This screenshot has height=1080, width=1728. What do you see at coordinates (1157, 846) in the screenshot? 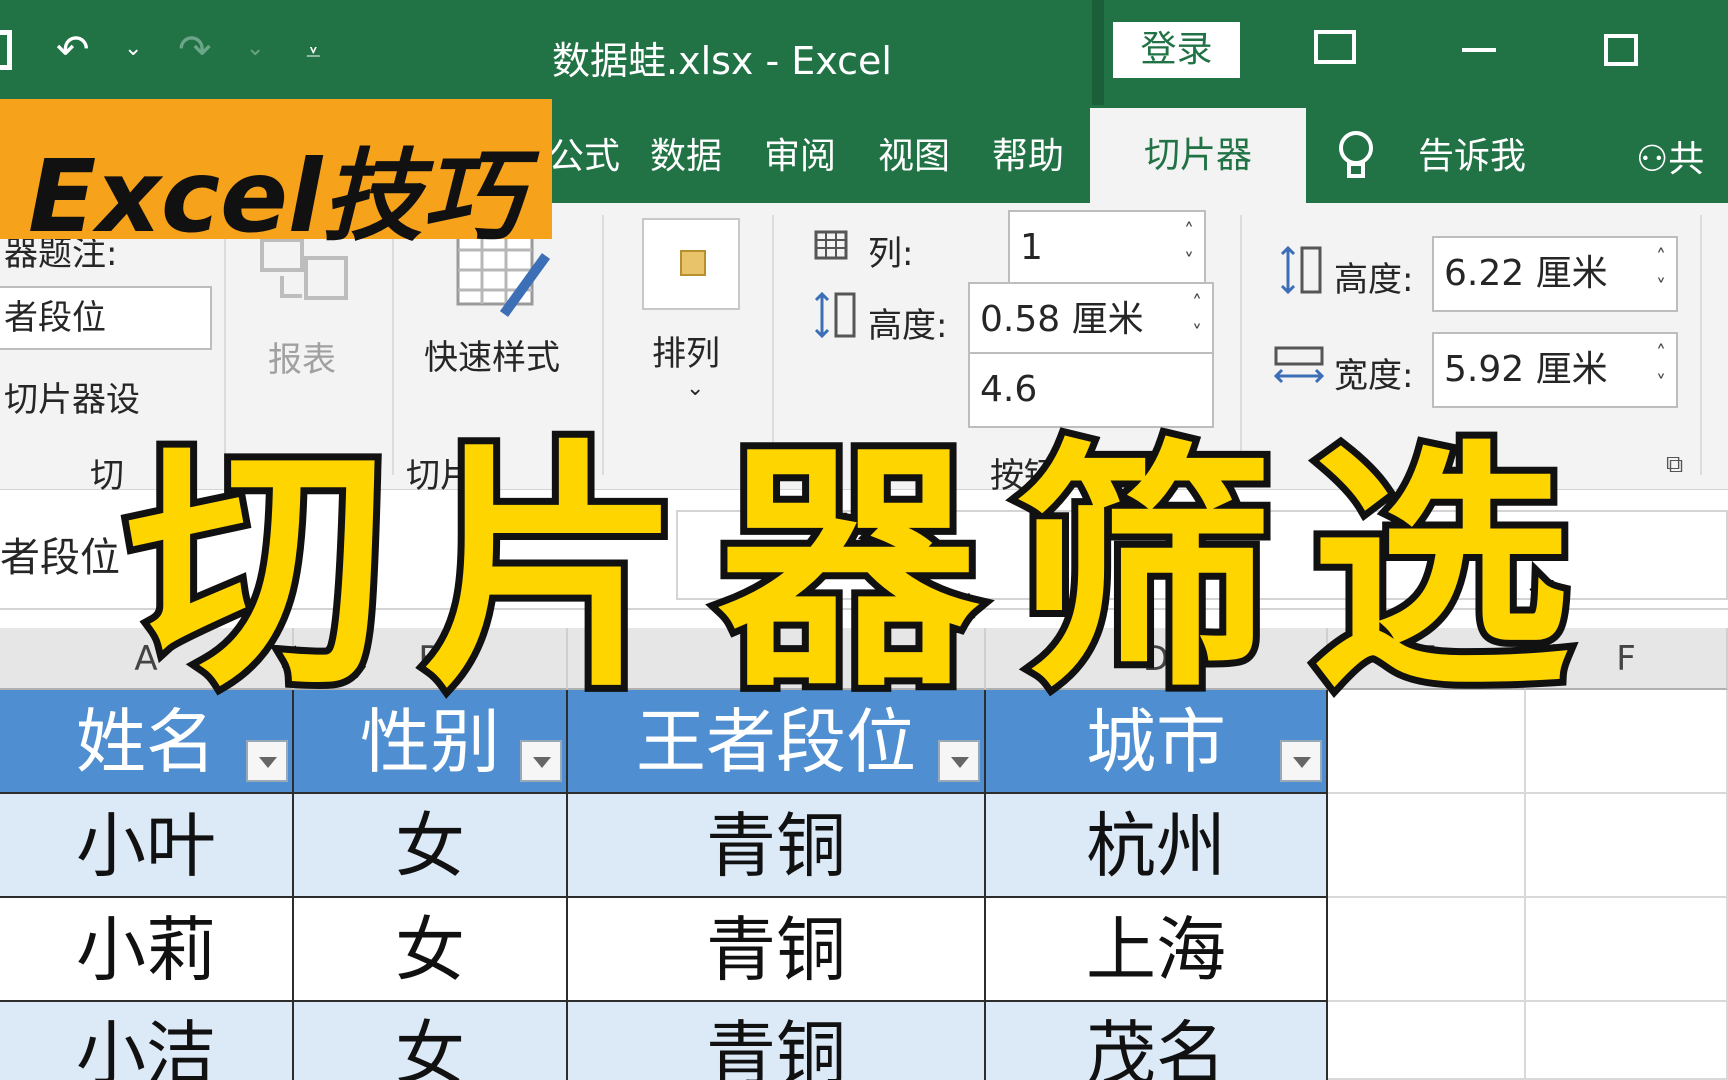
I see `table-cell: 杭州` at bounding box center [1157, 846].